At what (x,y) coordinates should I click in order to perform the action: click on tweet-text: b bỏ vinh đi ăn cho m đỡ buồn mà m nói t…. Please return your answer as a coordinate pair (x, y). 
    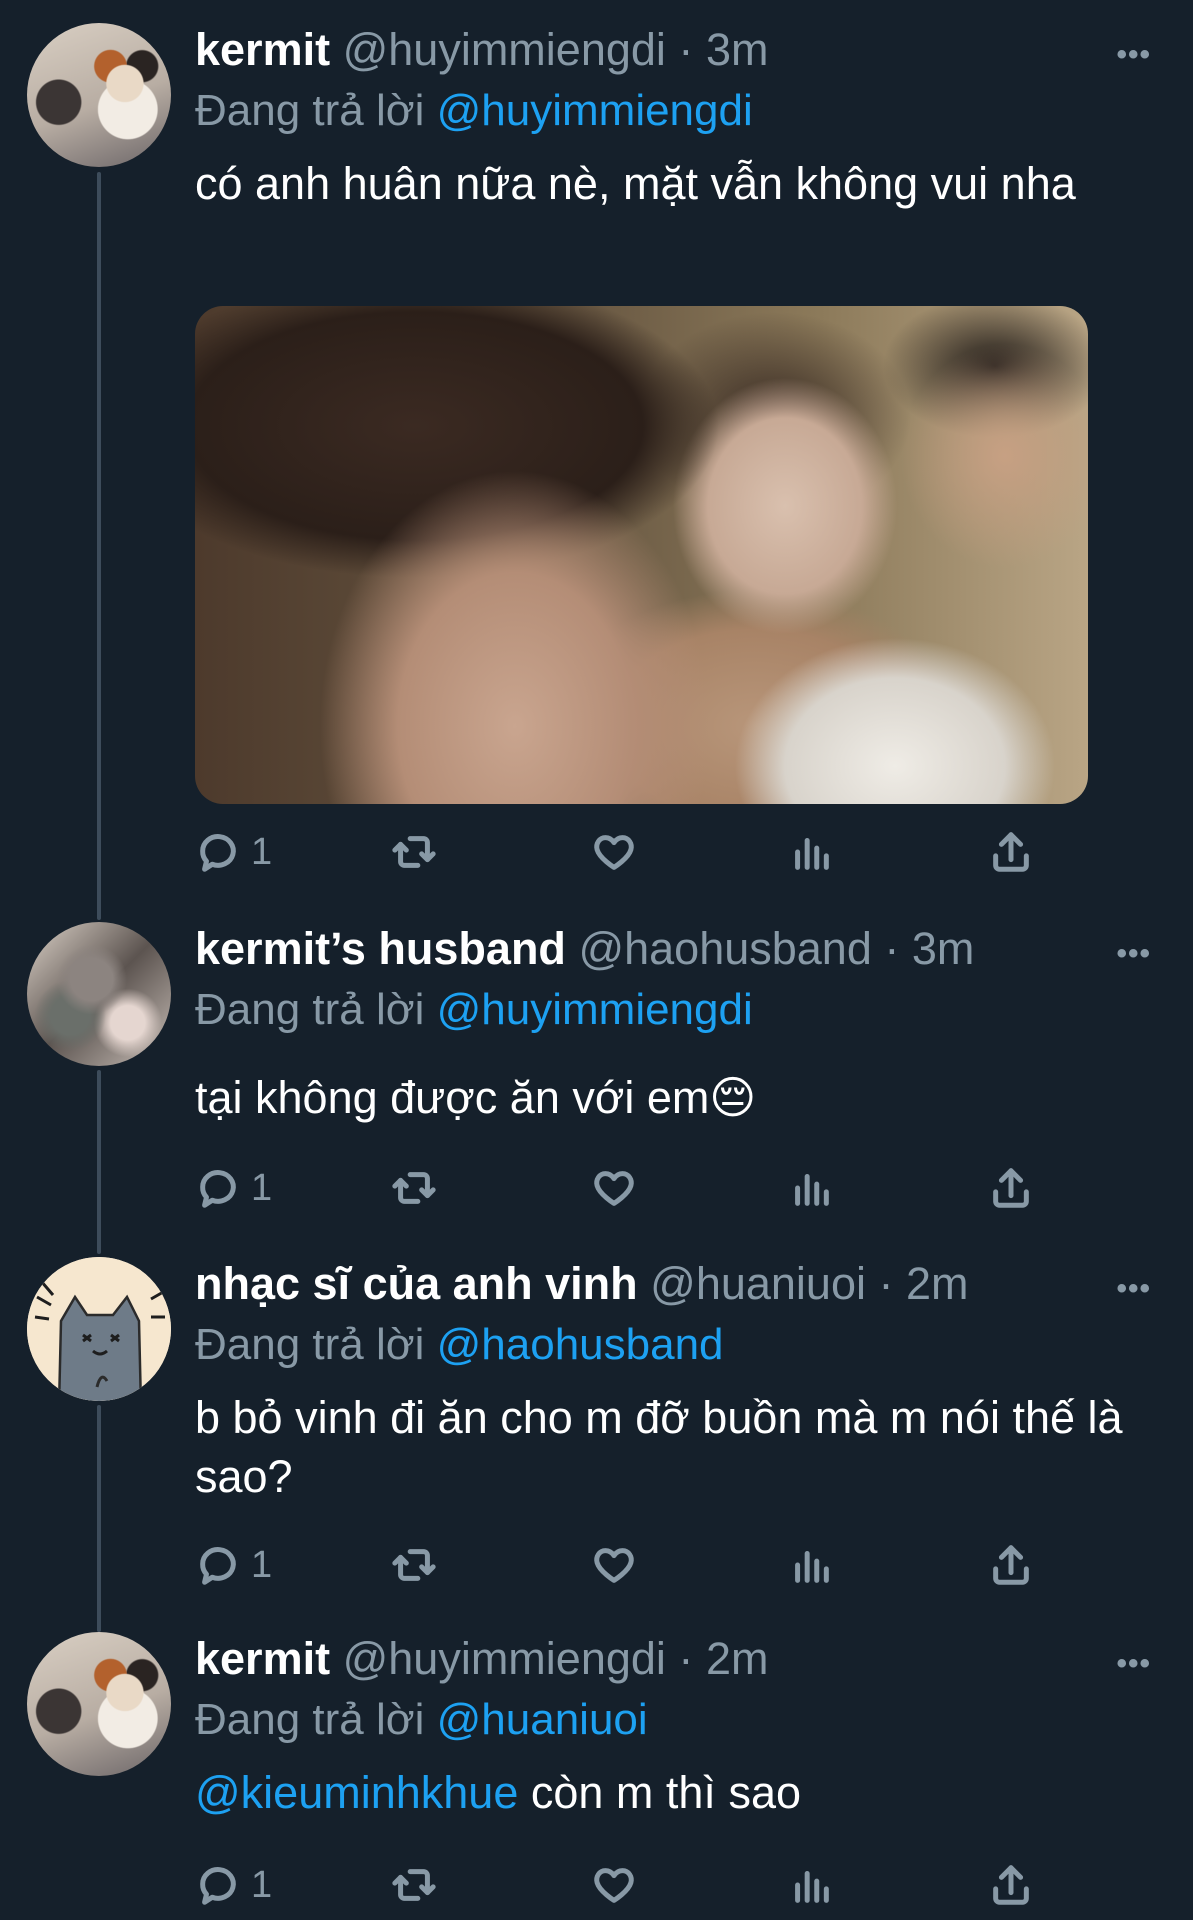
    Looking at the image, I should click on (659, 1447).